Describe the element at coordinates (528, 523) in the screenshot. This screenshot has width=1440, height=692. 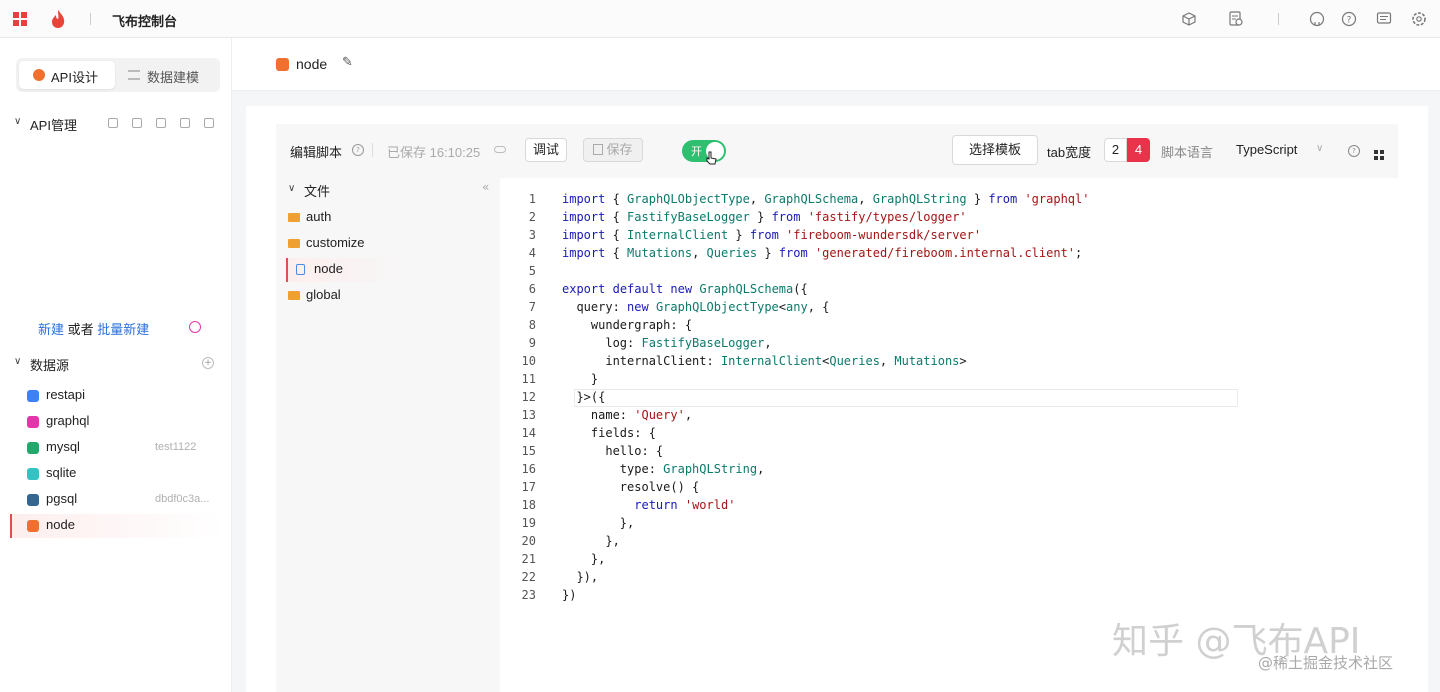
I see `line-number: 19` at that location.